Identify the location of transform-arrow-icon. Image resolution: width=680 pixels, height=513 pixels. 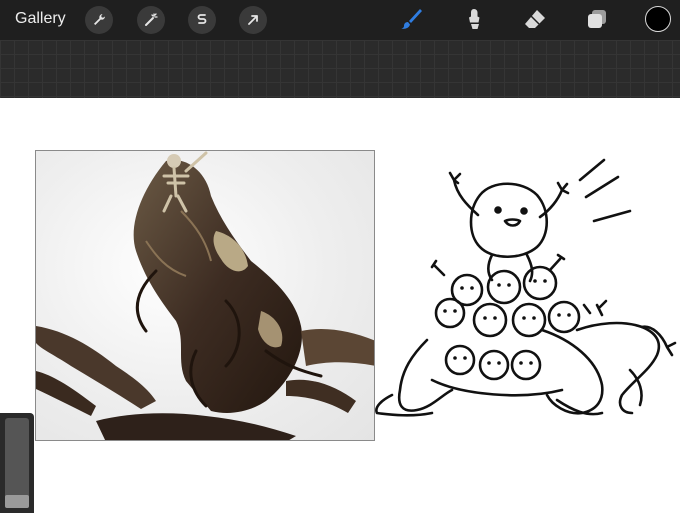
(253, 20).